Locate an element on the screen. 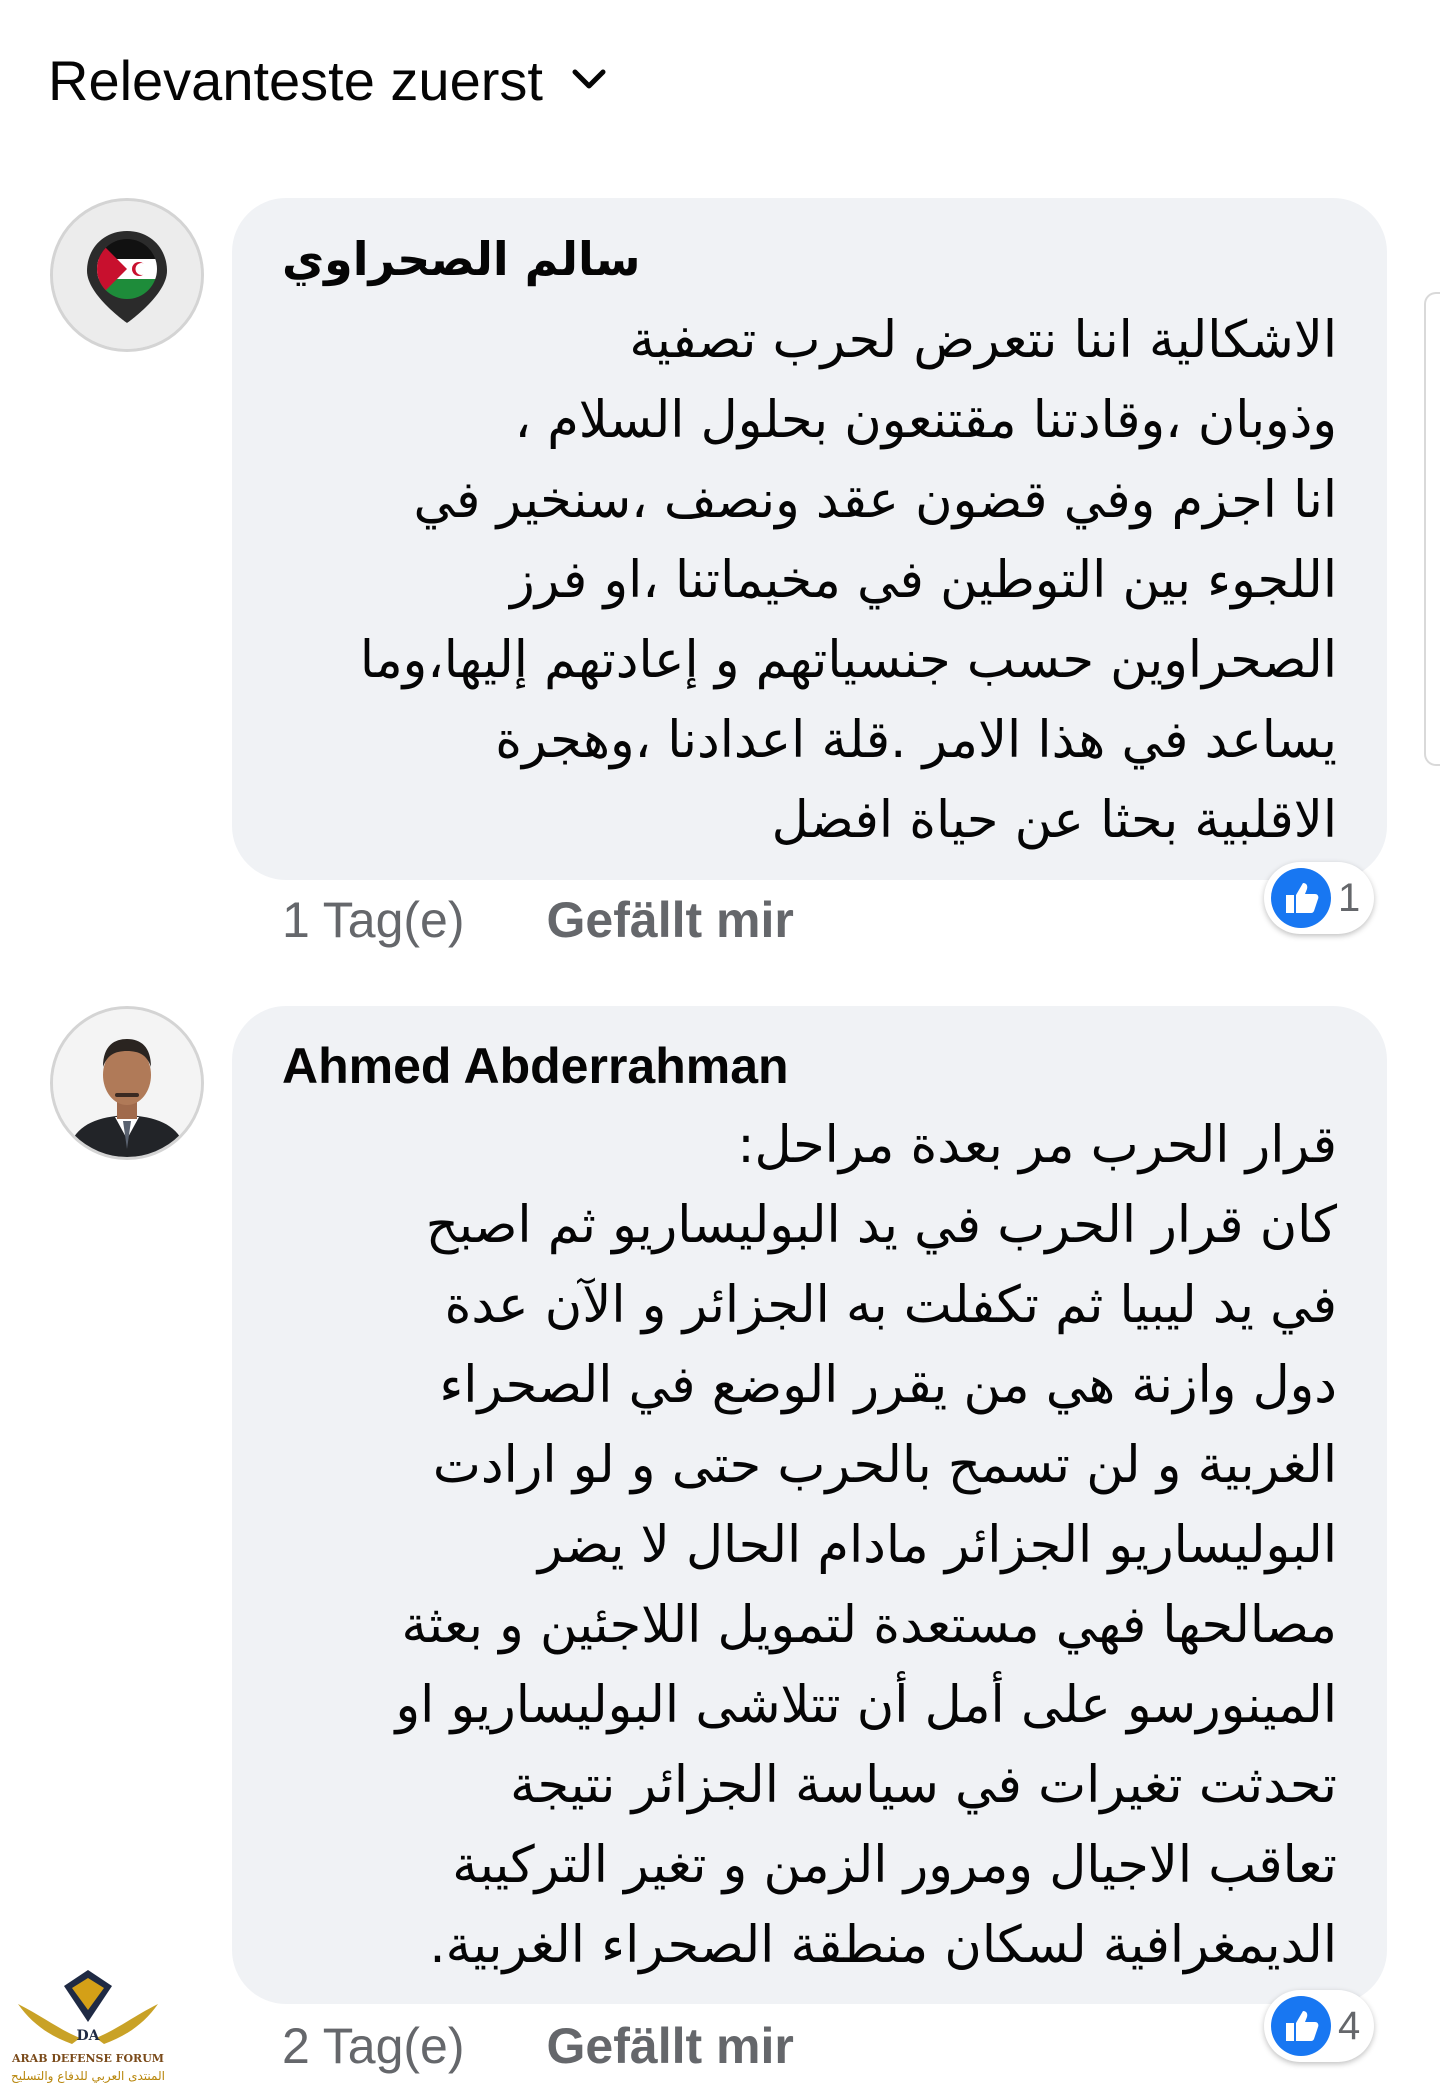  reaction-summary: 1 is located at coordinates (1319, 898).